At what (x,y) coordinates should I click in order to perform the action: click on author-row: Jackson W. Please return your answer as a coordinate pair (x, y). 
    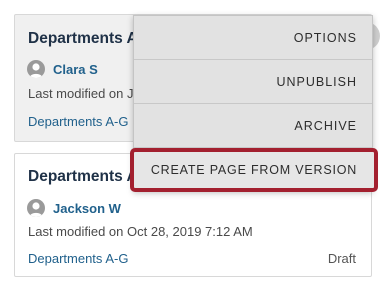
    Looking at the image, I should click on (74, 208).